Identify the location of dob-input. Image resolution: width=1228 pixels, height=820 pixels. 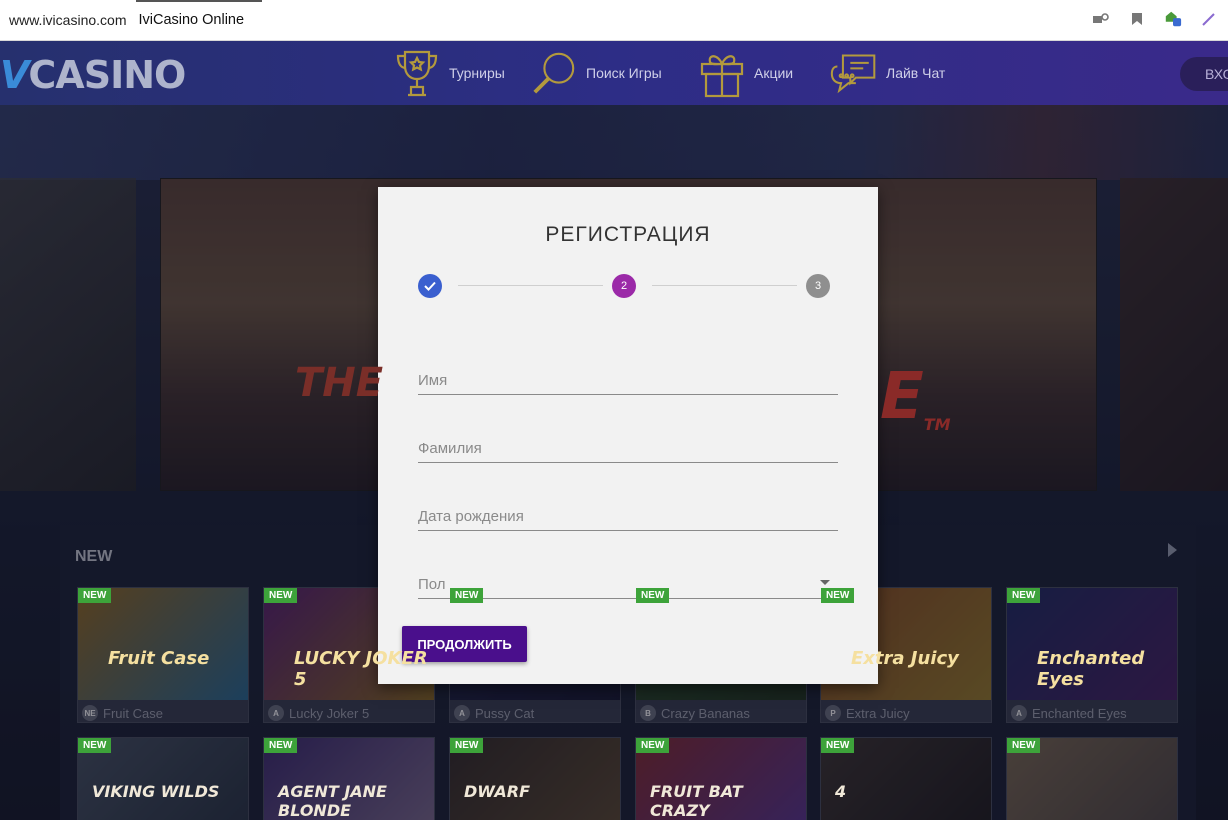
(628, 513).